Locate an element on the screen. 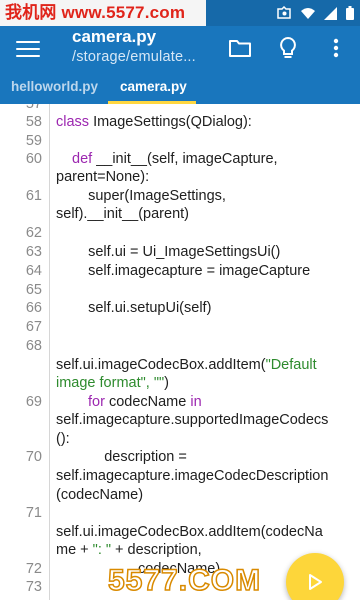 This screenshot has width=360, height=600. code-line: self.ui = Ui_ImageSettingsUi() is located at coordinates (176, 252).